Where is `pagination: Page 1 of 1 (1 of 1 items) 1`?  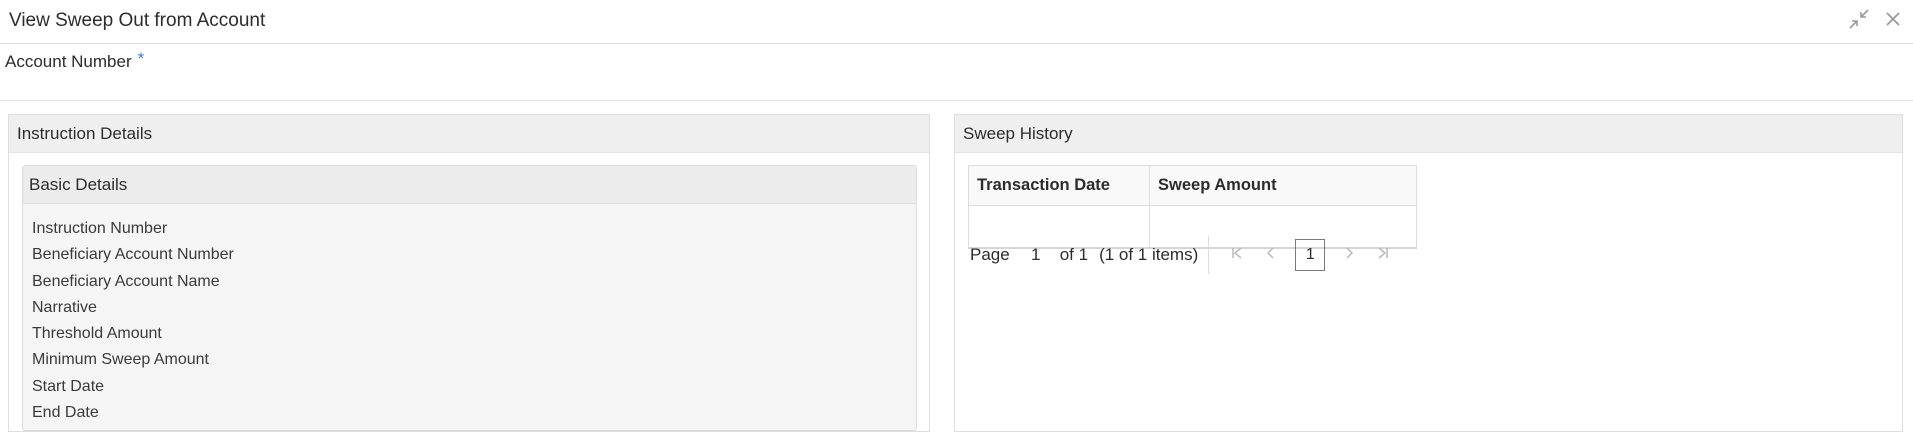
pagination: Page 1 of 1 (1 of 1 items) 1 is located at coordinates (1188, 255).